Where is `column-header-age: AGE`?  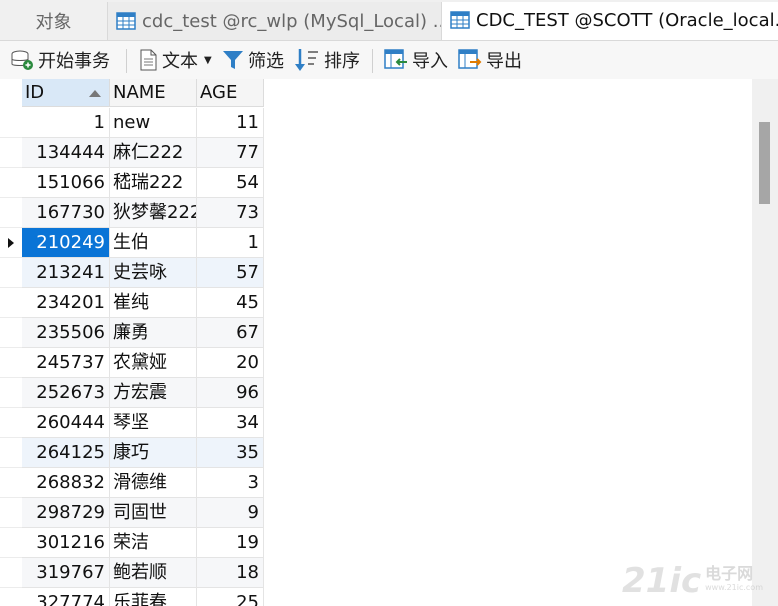 column-header-age: AGE is located at coordinates (230, 93).